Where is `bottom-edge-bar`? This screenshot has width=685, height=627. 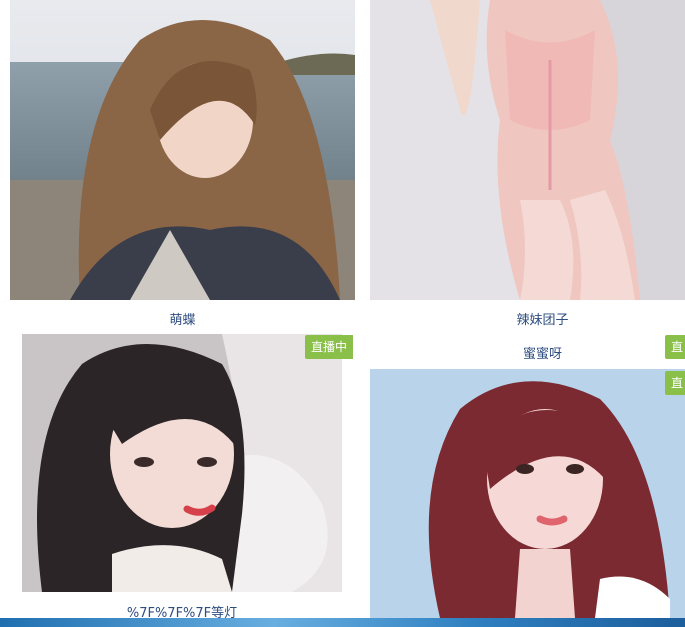
bottom-edge-bar is located at coordinates (342, 622).